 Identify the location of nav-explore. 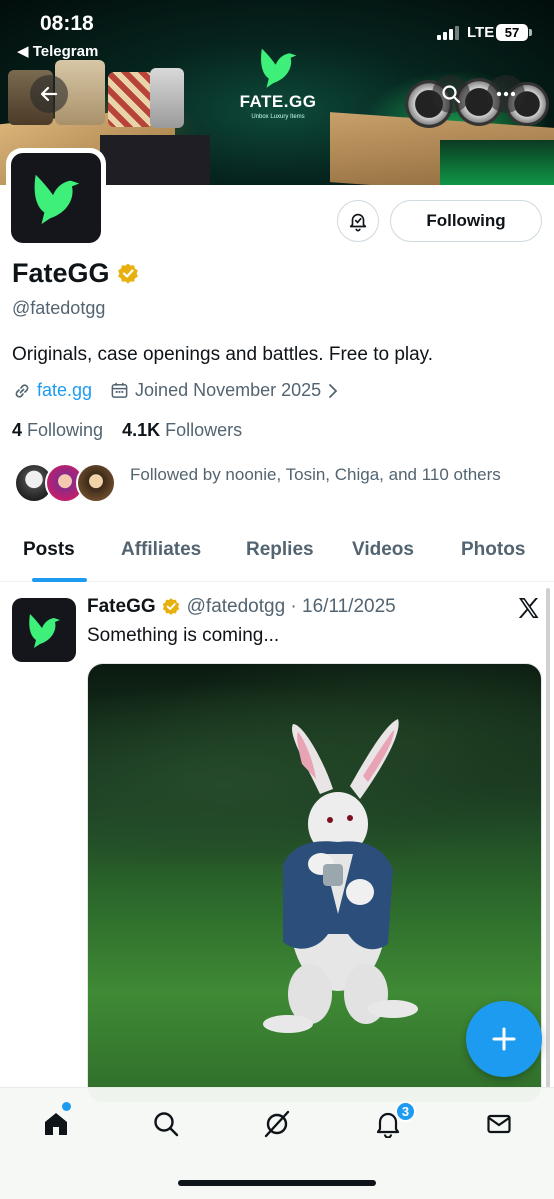
(166, 1124).